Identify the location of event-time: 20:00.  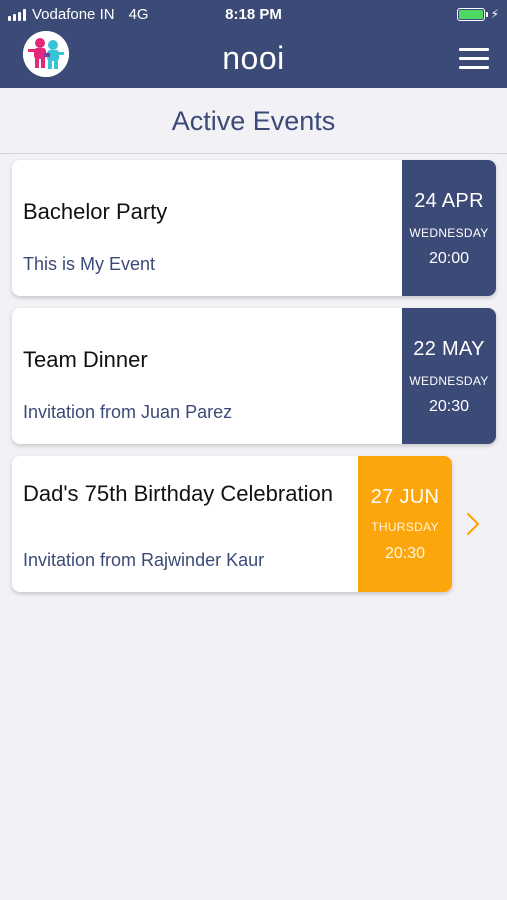
(449, 258).